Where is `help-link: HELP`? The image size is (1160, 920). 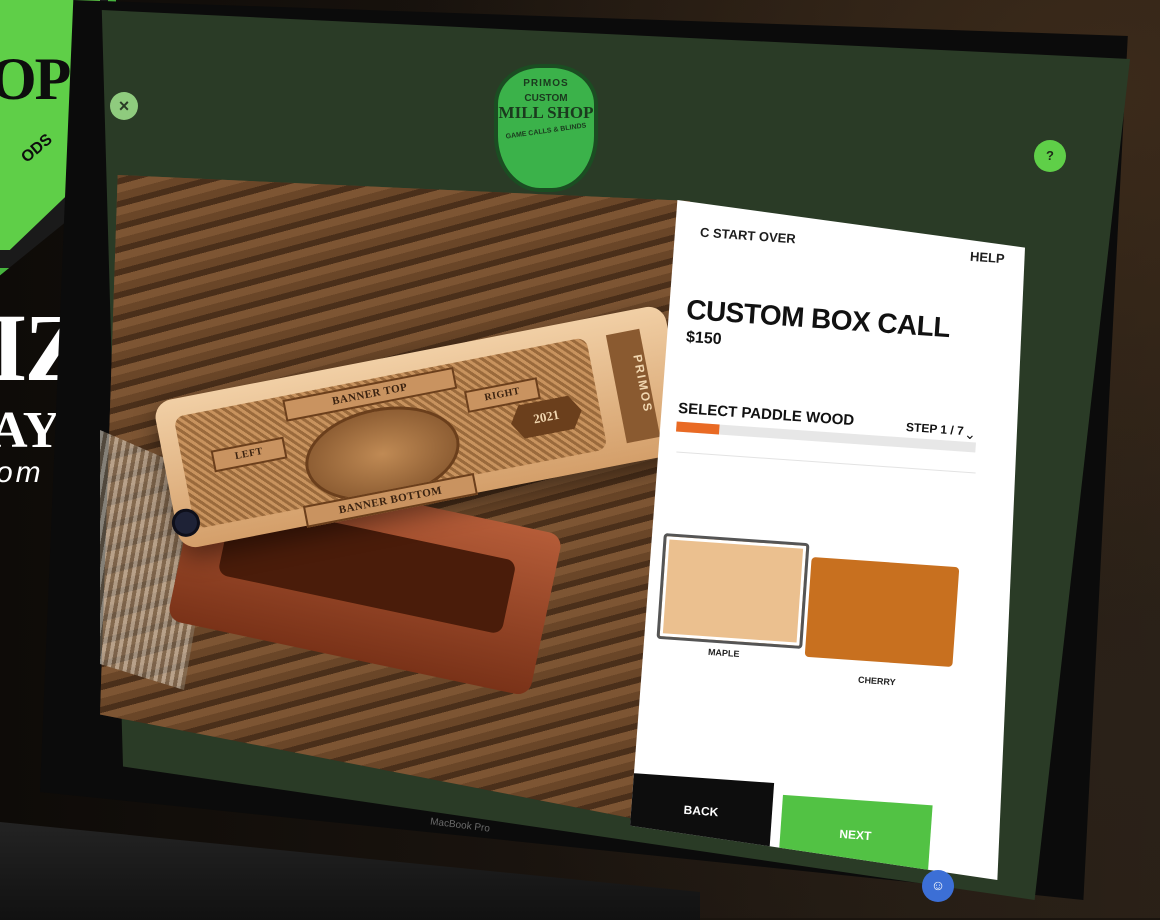
help-link: HELP is located at coordinates (988, 257).